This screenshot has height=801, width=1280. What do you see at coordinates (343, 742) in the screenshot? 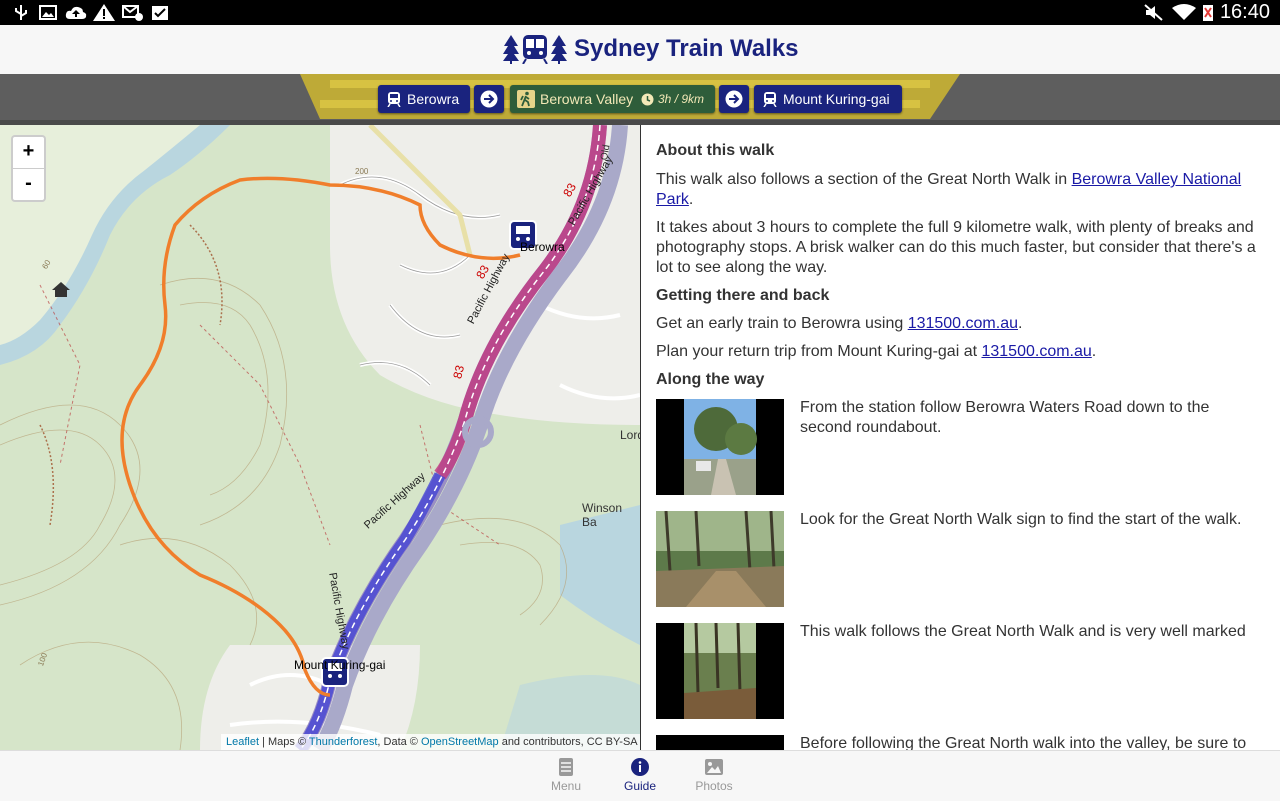
I see `thunderforest-link: Thunderforest` at bounding box center [343, 742].